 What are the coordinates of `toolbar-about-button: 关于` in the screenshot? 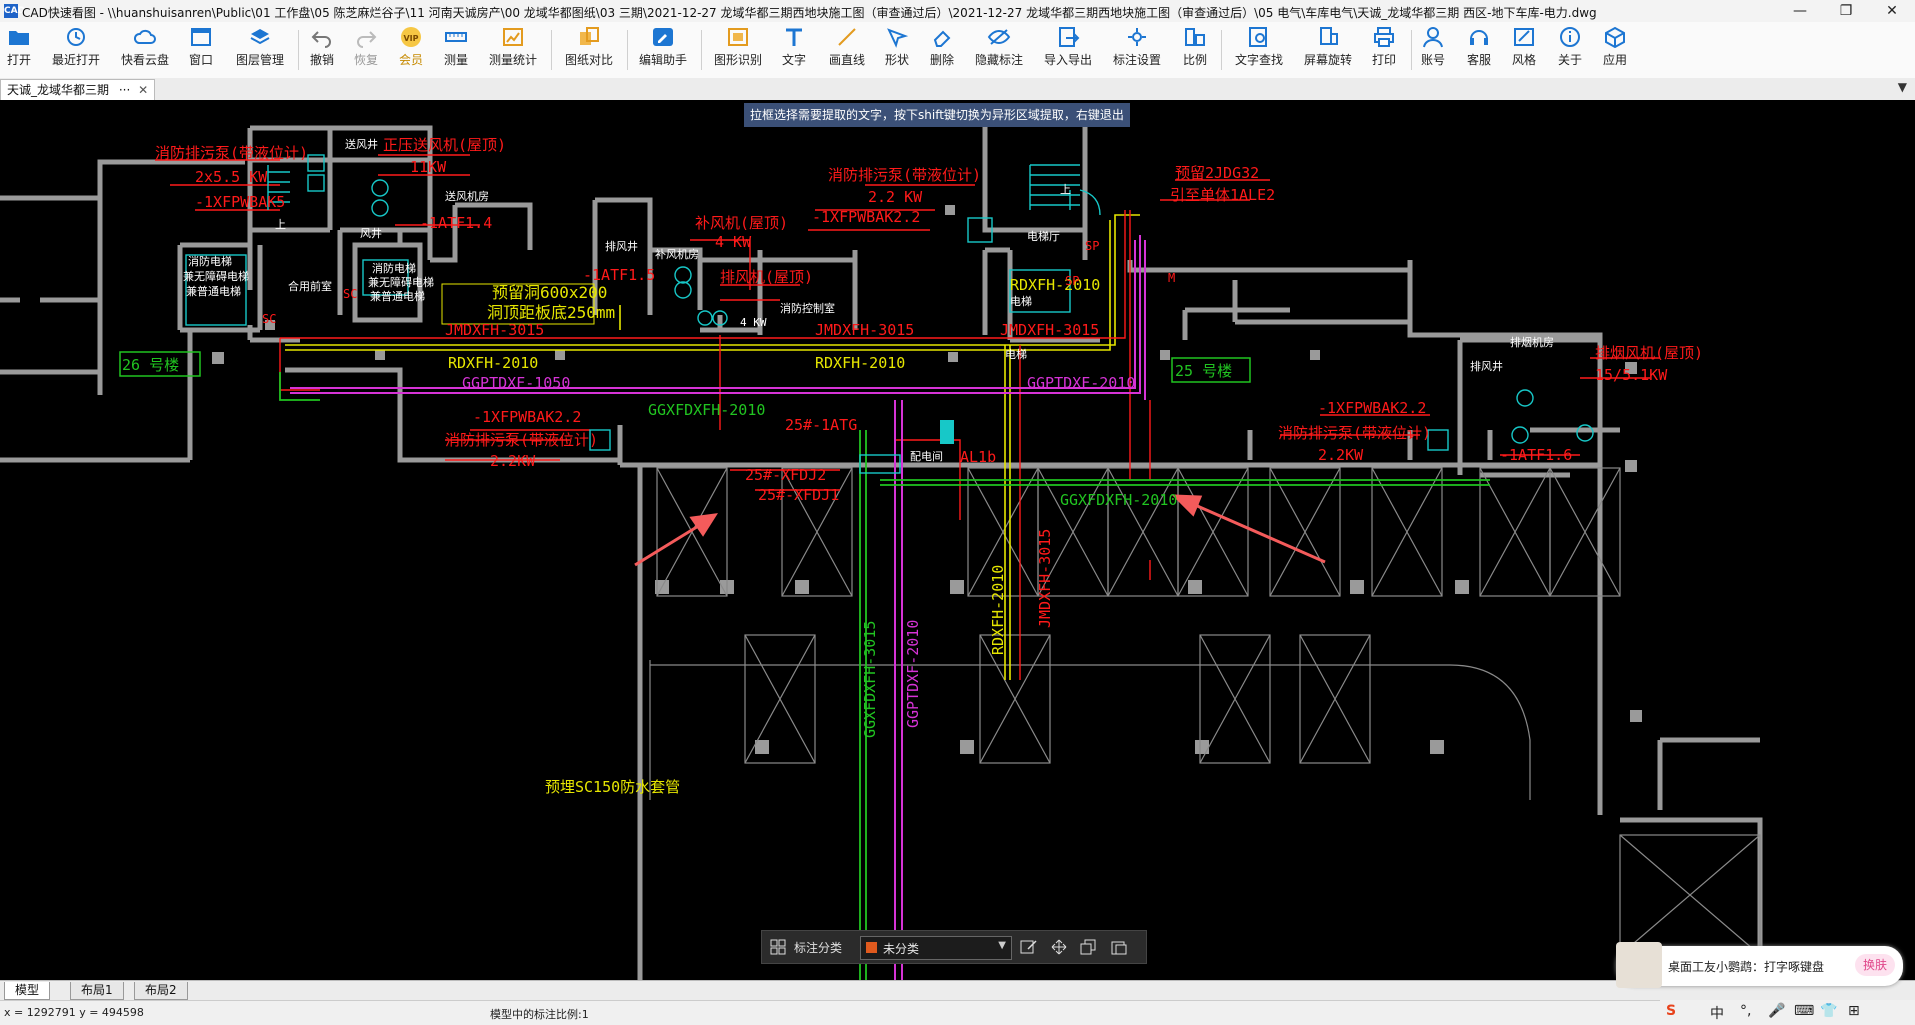 It's located at (1570, 51).